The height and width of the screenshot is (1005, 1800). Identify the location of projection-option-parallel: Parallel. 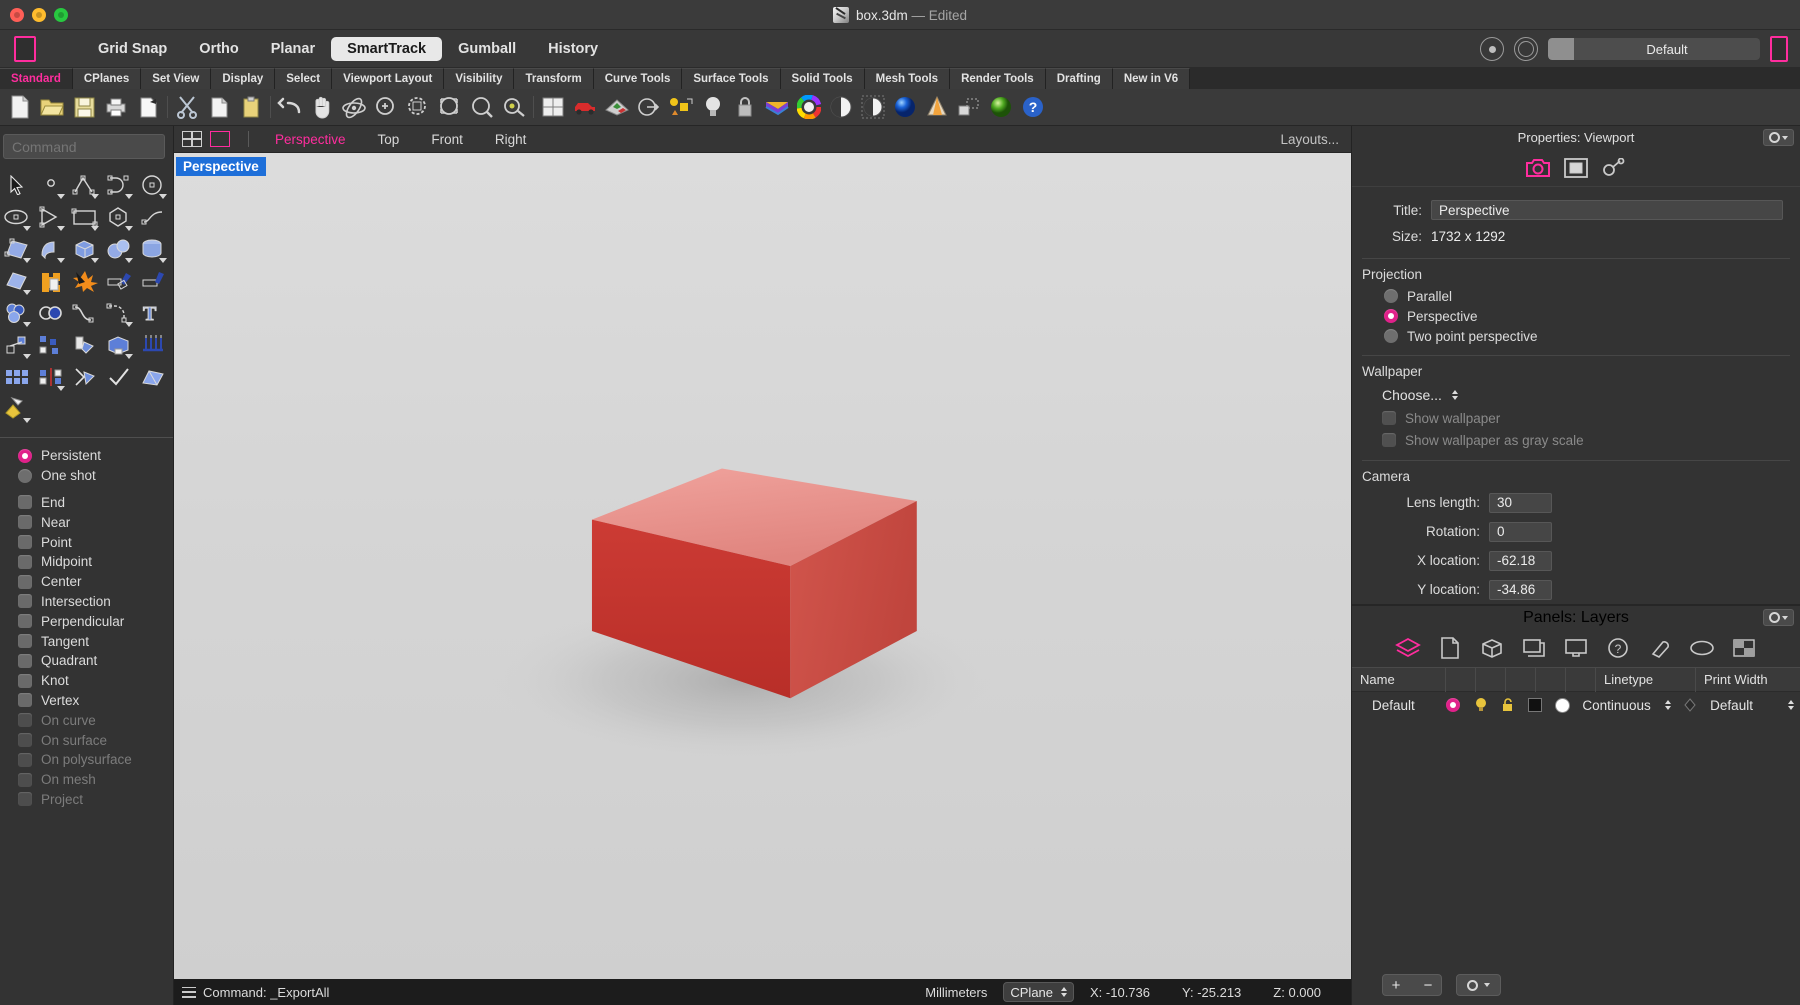
(1576, 296).